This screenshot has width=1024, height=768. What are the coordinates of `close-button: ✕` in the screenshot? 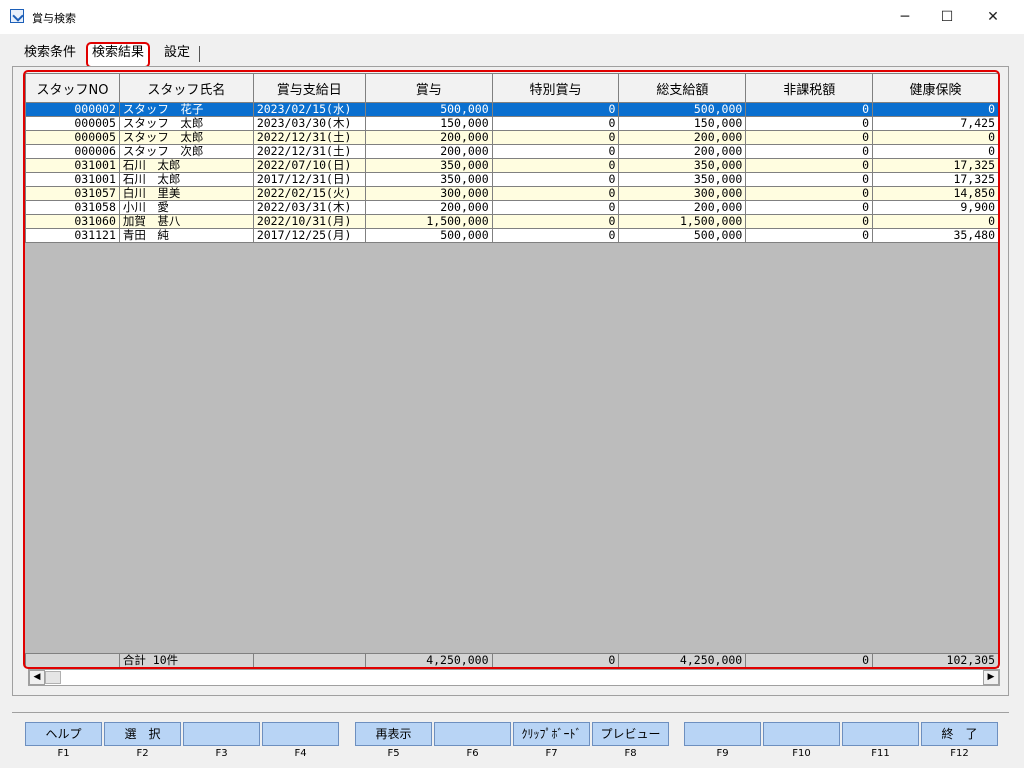 It's located at (993, 17).